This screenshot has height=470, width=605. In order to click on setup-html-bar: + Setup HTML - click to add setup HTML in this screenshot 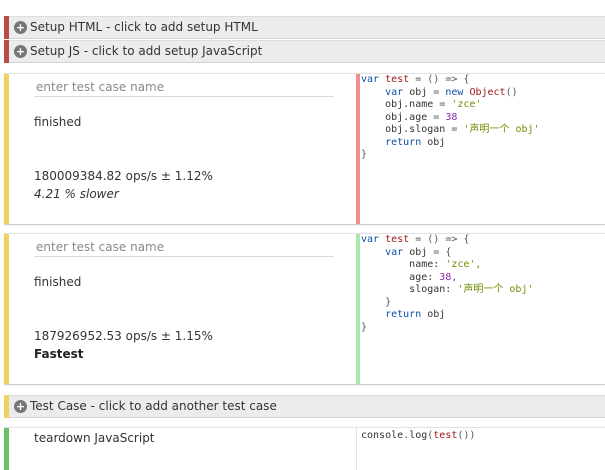, I will do `click(304, 27)`.